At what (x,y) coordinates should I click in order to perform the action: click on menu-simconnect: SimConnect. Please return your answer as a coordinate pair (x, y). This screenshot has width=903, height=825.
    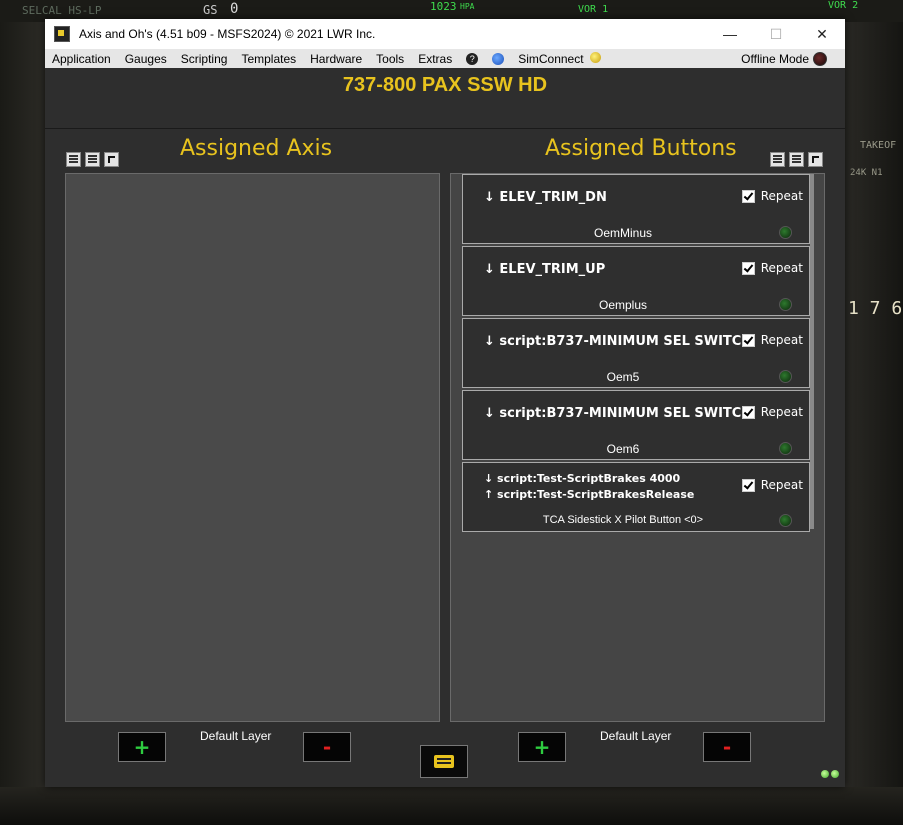
    Looking at the image, I should click on (559, 58).